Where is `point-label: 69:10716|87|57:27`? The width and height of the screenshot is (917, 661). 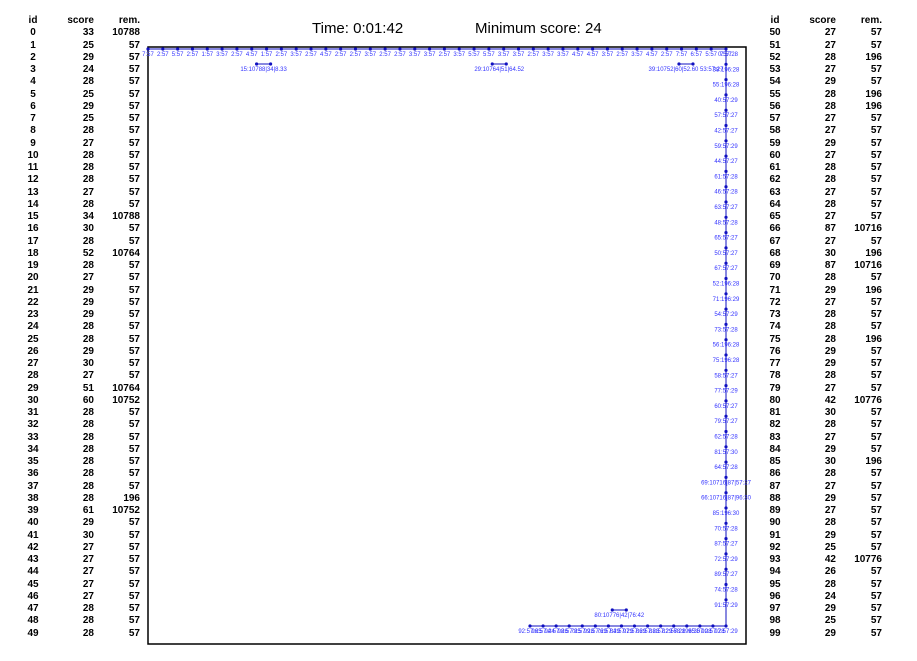 point-label: 69:10716|87|57:27 is located at coordinates (726, 483).